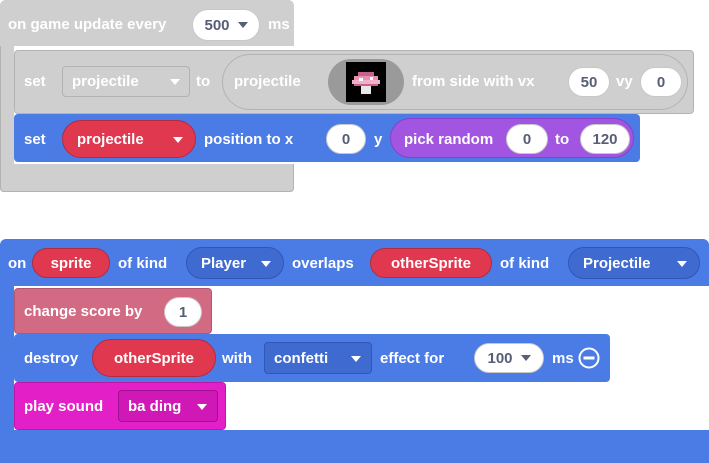 Image resolution: width=709 pixels, height=463 pixels. Describe the element at coordinates (589, 82) in the screenshot. I see `vx-input: 50` at that location.